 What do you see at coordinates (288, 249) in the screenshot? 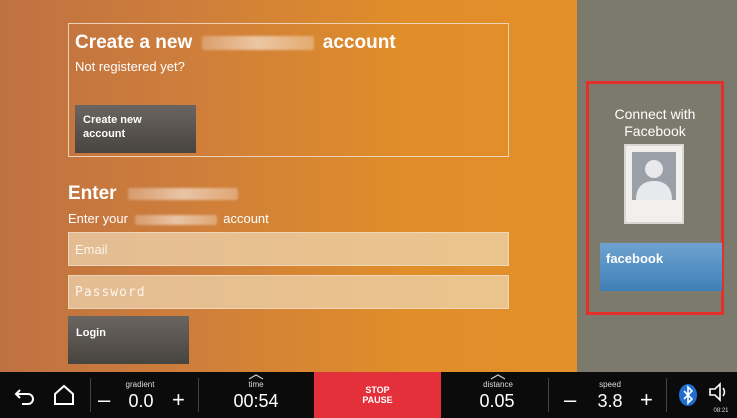
I see `email-field` at bounding box center [288, 249].